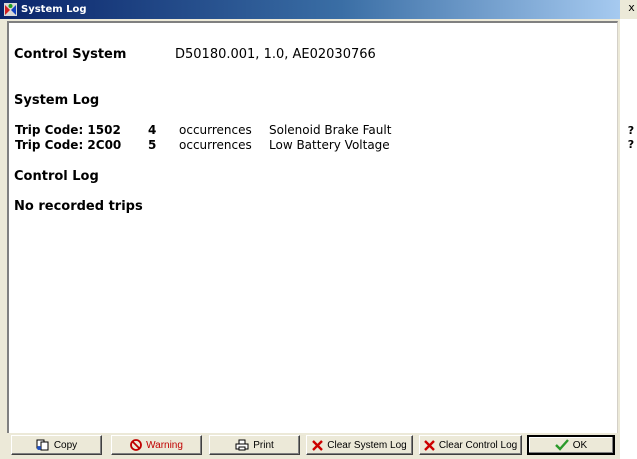  Describe the element at coordinates (57, 100) in the screenshot. I see `system-log-heading: System Log` at that location.